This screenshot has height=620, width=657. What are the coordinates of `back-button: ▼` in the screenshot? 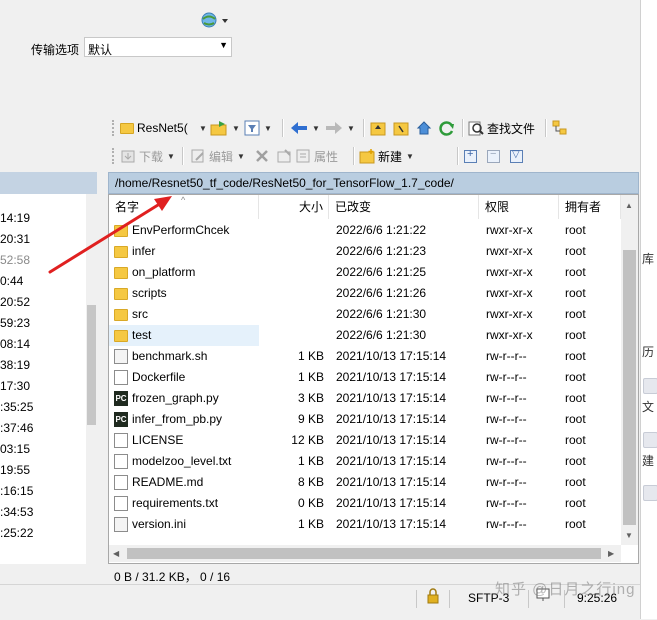 It's located at (305, 128).